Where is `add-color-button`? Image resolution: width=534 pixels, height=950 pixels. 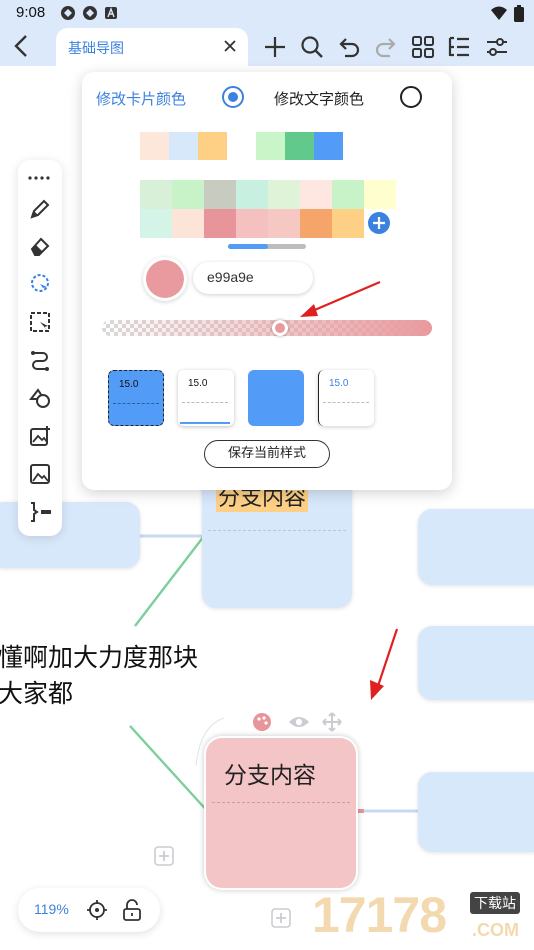
add-color-button is located at coordinates (379, 223).